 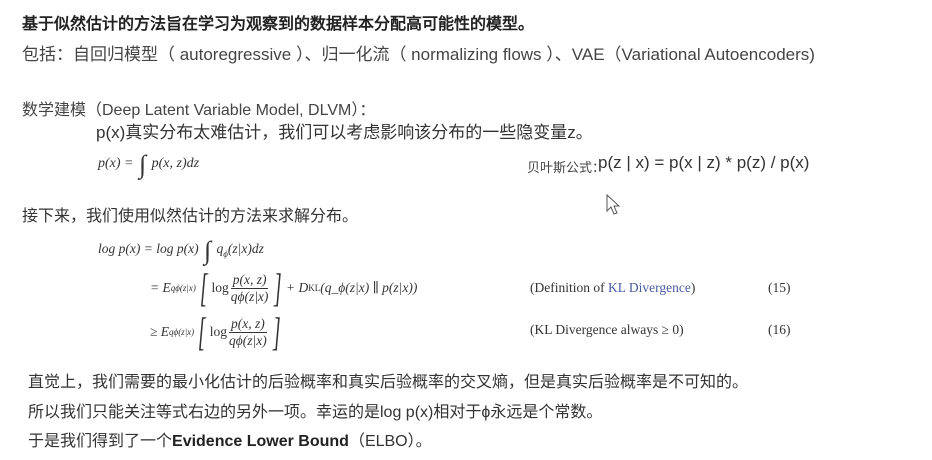 I want to click on eq-text: log p(x) = log p(x), so click(x=148, y=248).